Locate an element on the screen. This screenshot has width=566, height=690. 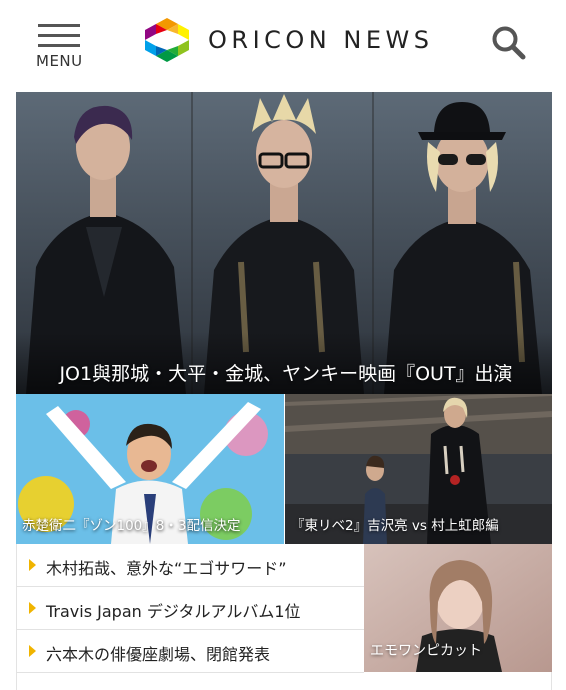
site-logo-text: ORICON NEWS is located at coordinates (320, 40).